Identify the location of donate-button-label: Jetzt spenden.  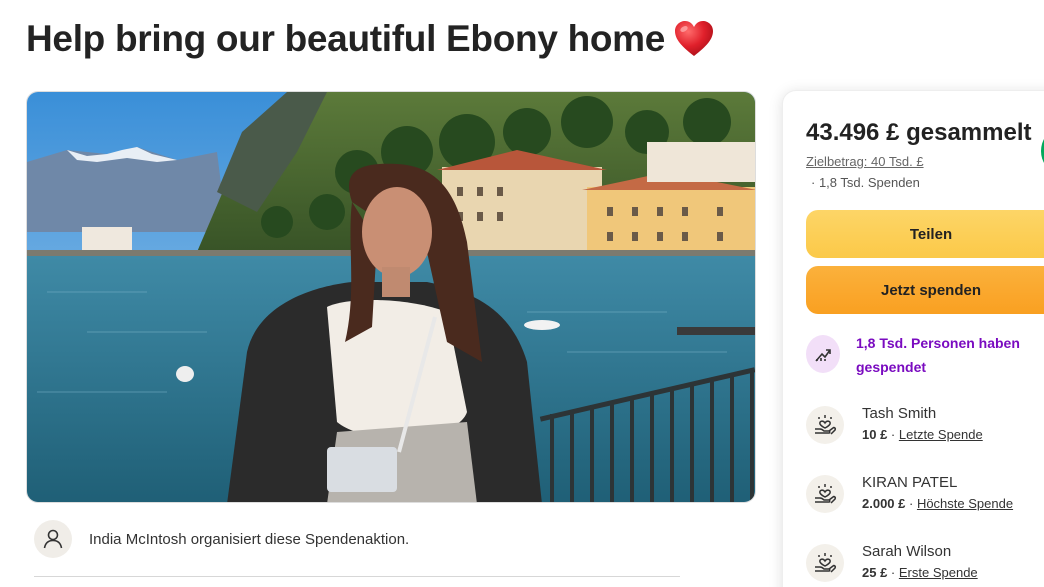
(931, 290).